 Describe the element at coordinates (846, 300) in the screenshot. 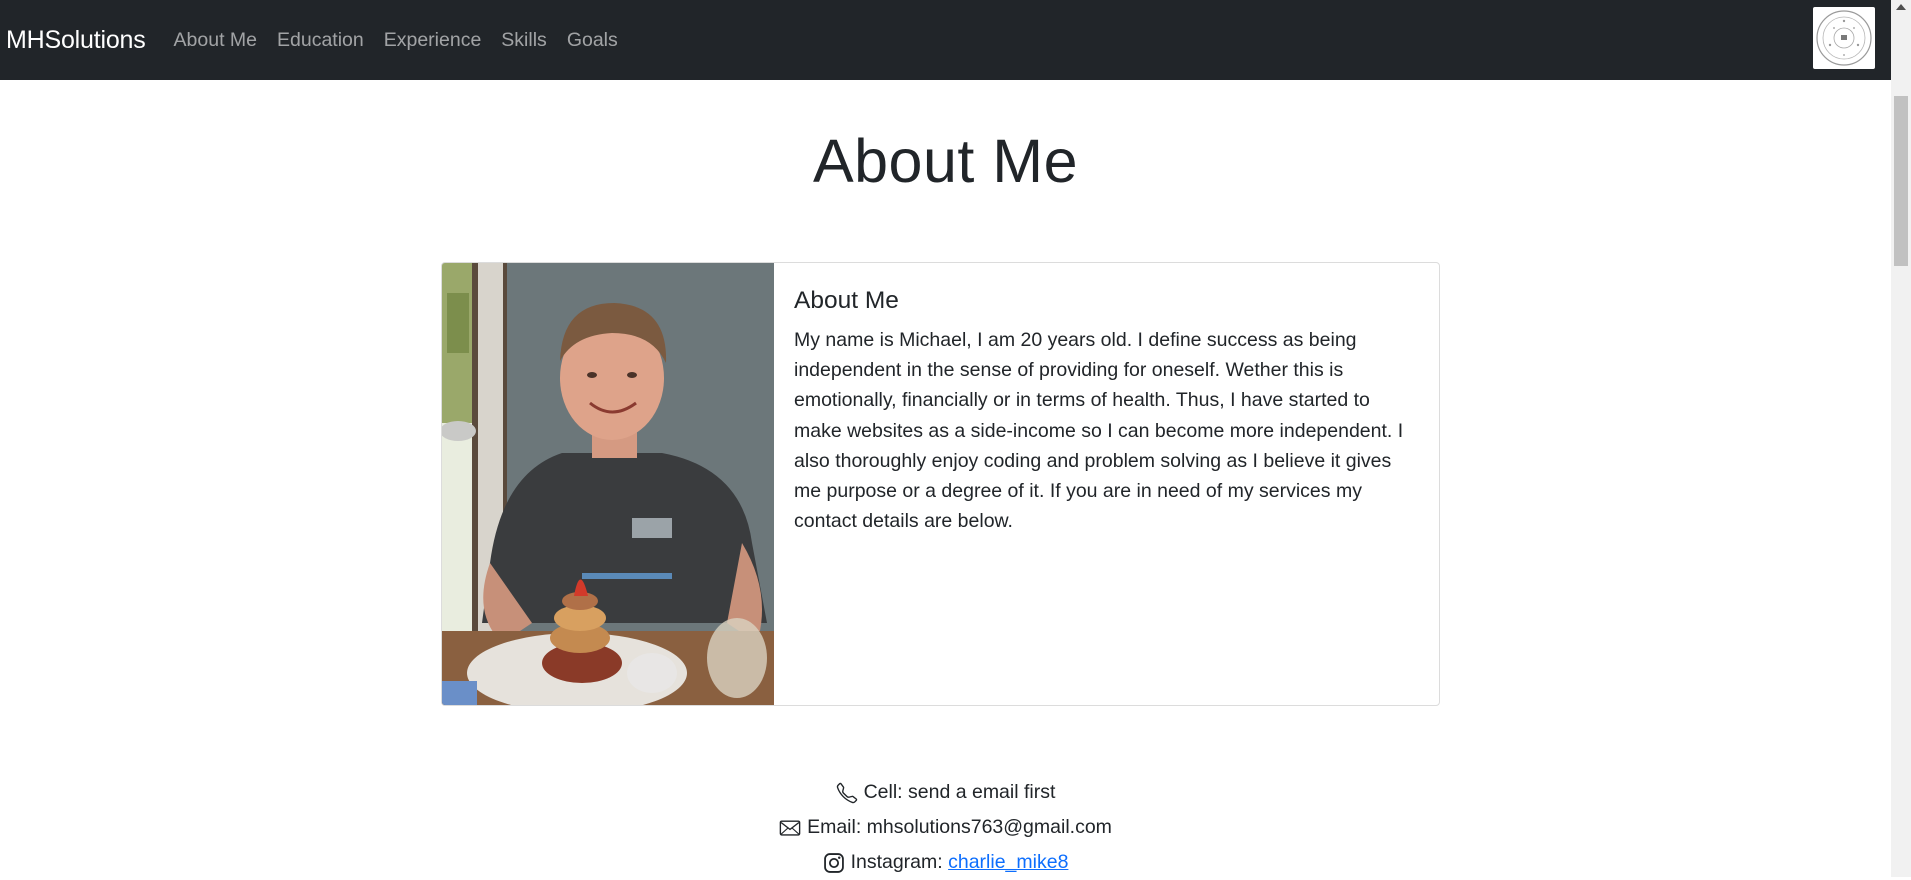

I see `card-title: About Me` at that location.